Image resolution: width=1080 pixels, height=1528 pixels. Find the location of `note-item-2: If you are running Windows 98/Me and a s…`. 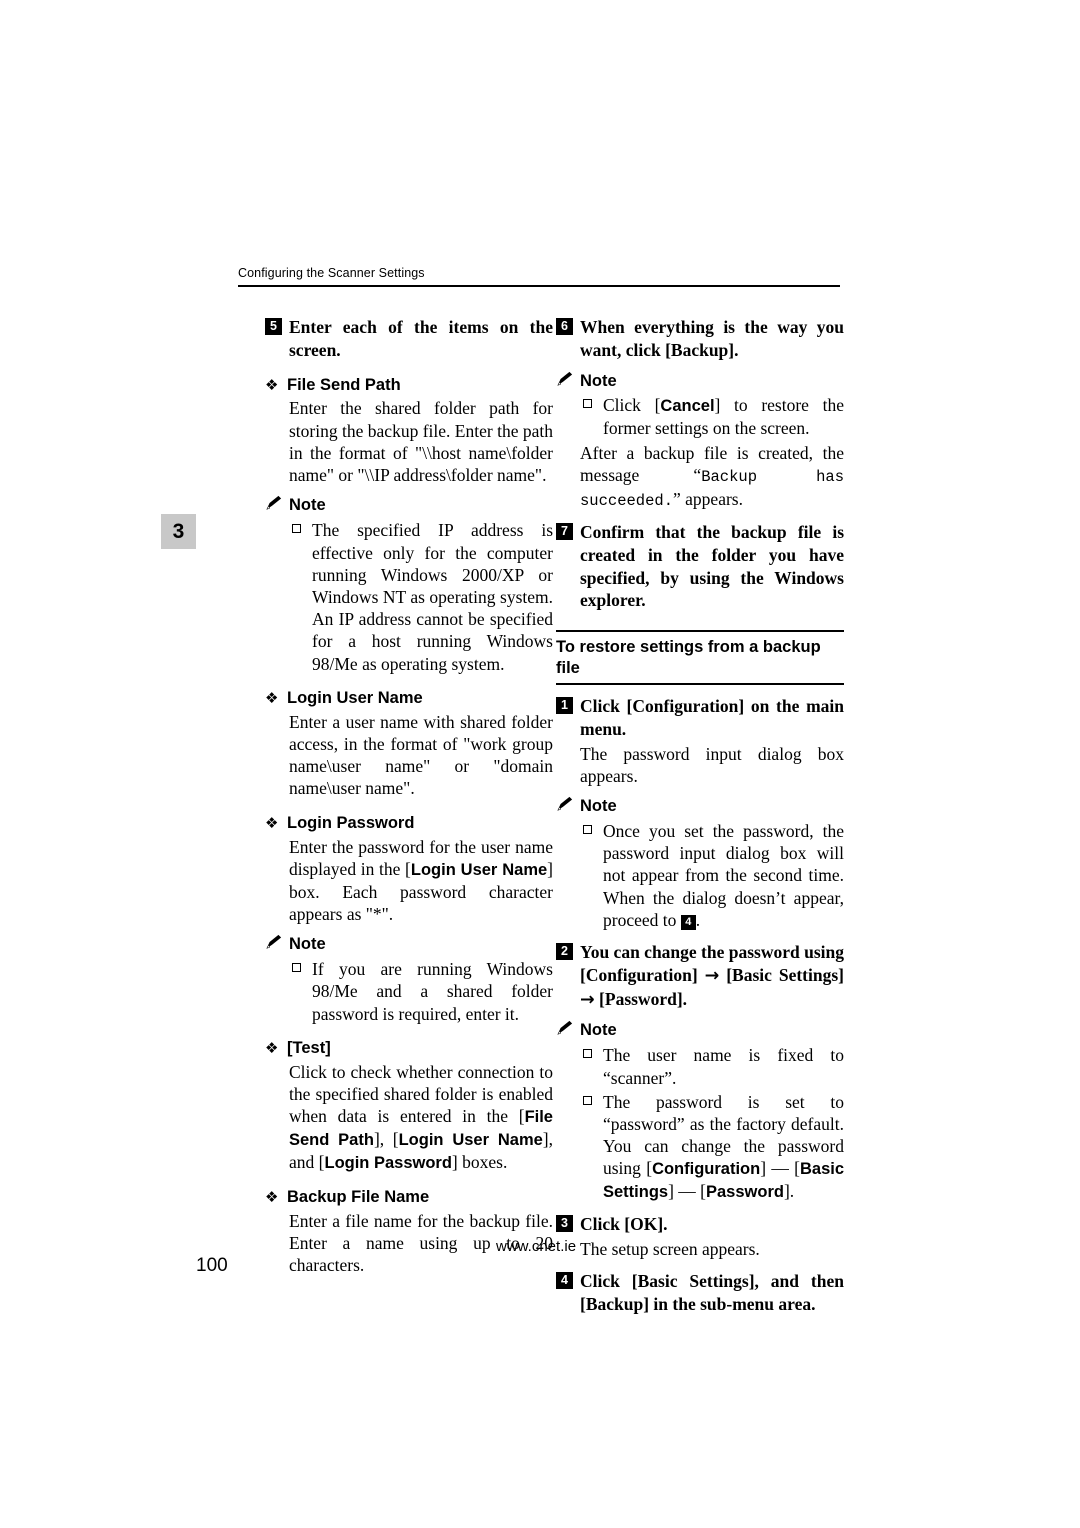

note-item-2: If you are running Windows 98/Me and a s… is located at coordinates (409, 991).